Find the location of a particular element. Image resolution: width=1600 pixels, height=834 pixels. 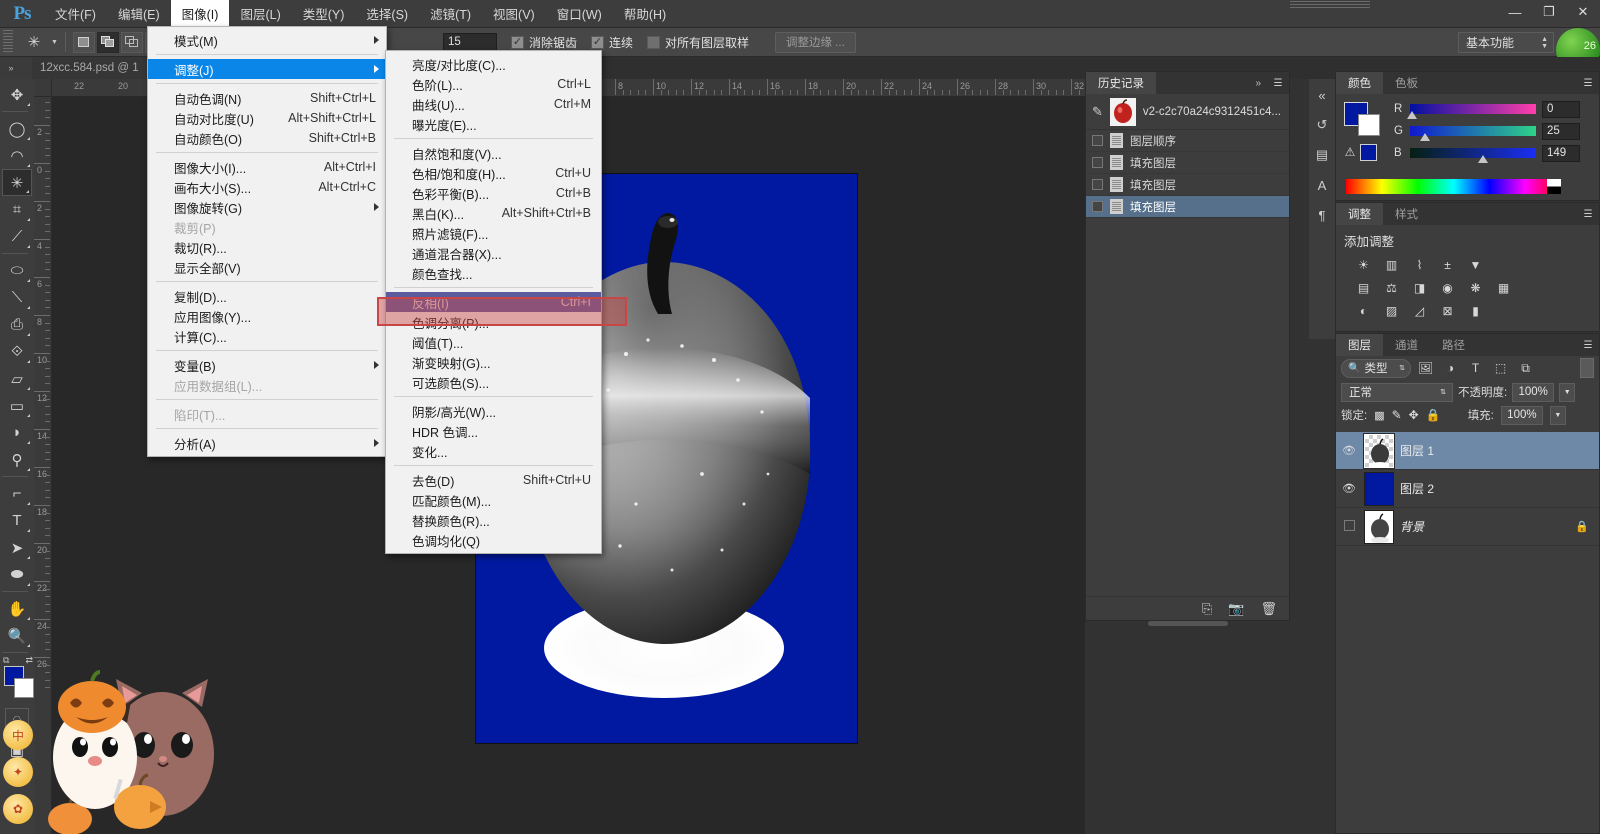

green-value: 25 is located at coordinates (1561, 131).